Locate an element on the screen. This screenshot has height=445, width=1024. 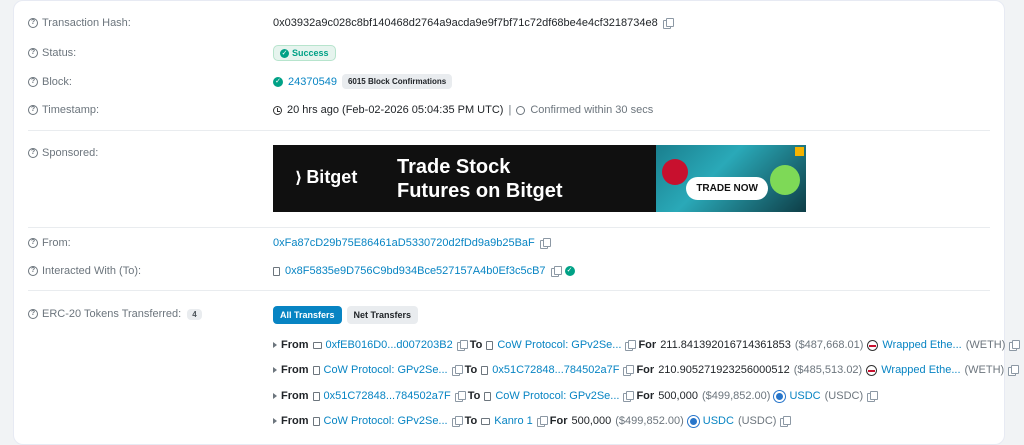
sponsored-label-wrap: ? Sponsored: is located at coordinates (63, 153).